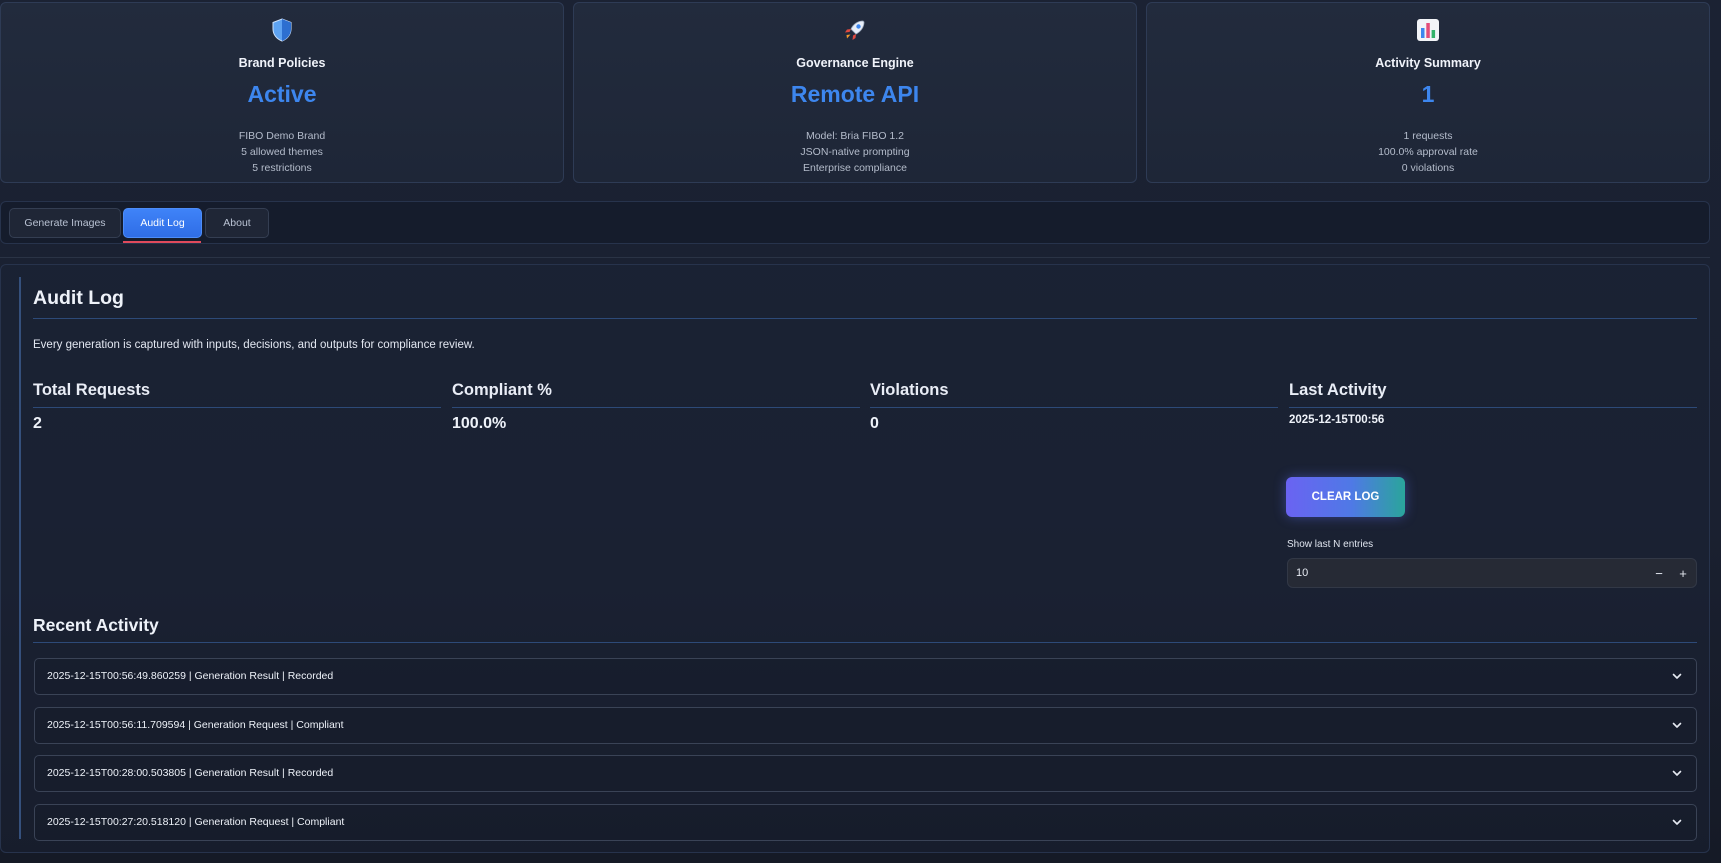  I want to click on metric-last-activity-label: Last Activity, so click(1338, 390).